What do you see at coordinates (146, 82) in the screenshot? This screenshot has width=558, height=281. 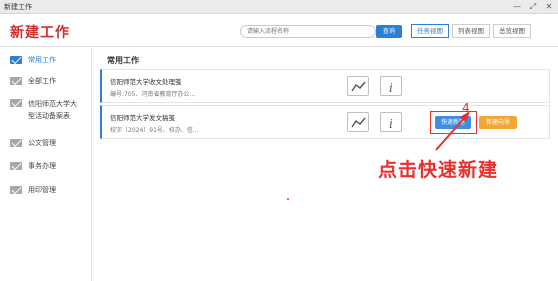 I see `workflow-name: 信阳师范大学收文处理笺` at bounding box center [146, 82].